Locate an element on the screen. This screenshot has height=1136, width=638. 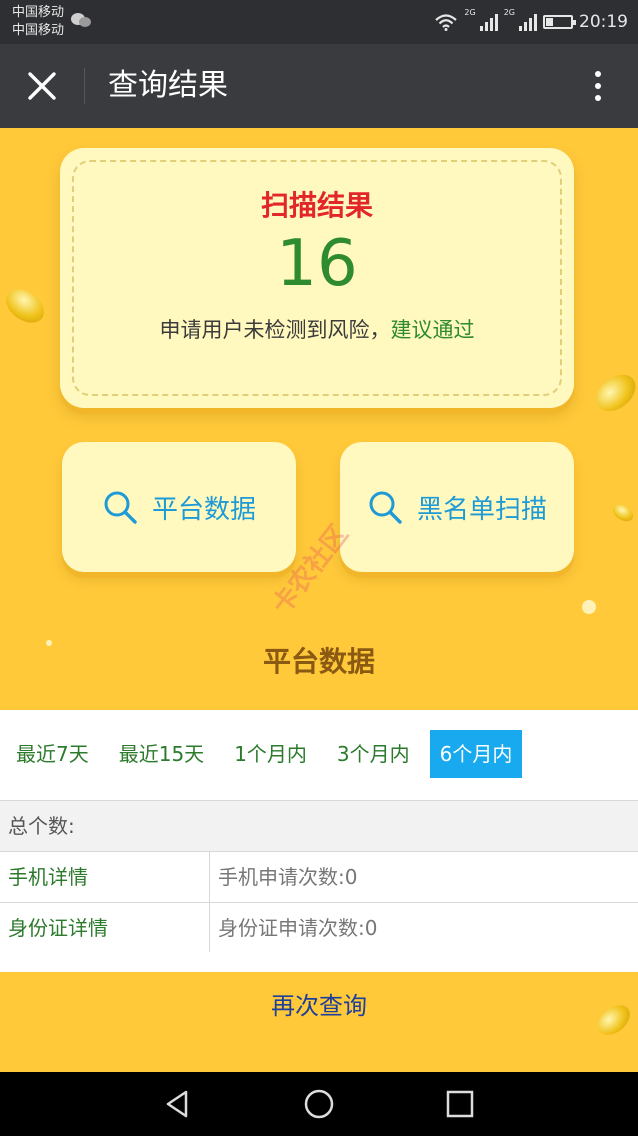
id-details-label: 身份证详情 is located at coordinates (105, 928).